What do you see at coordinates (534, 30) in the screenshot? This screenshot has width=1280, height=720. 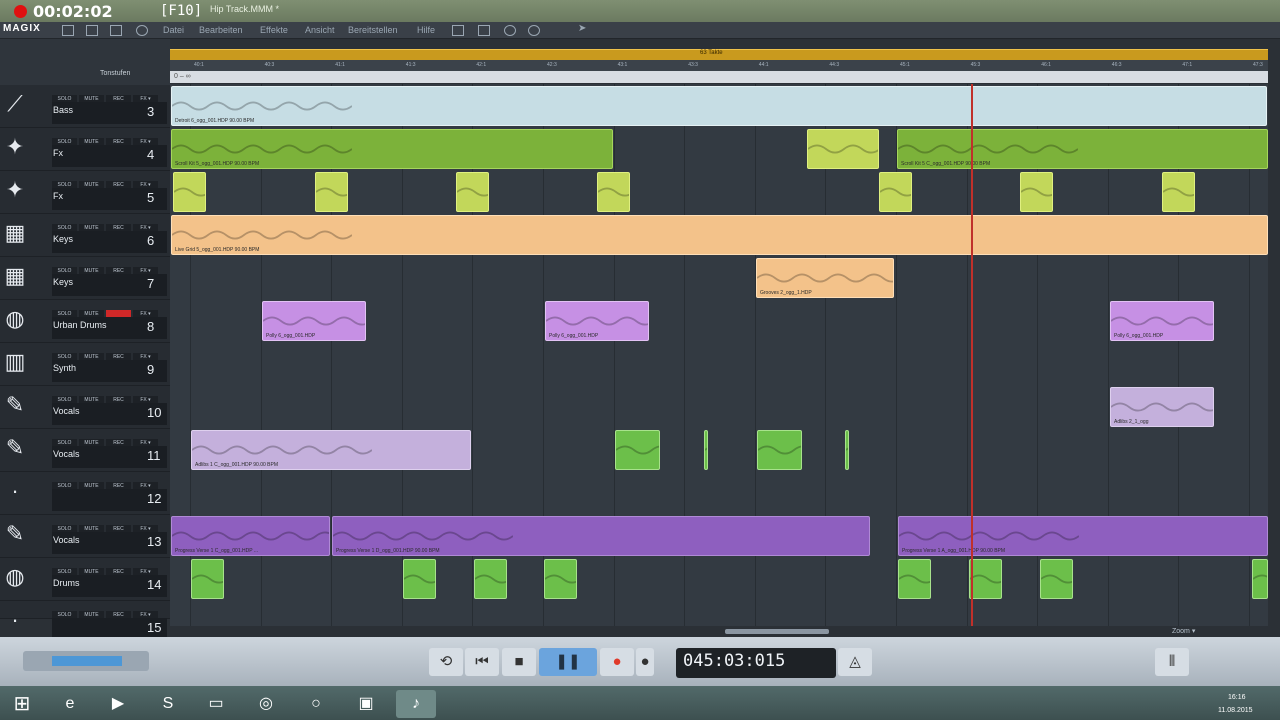 I see `undo-icon` at bounding box center [534, 30].